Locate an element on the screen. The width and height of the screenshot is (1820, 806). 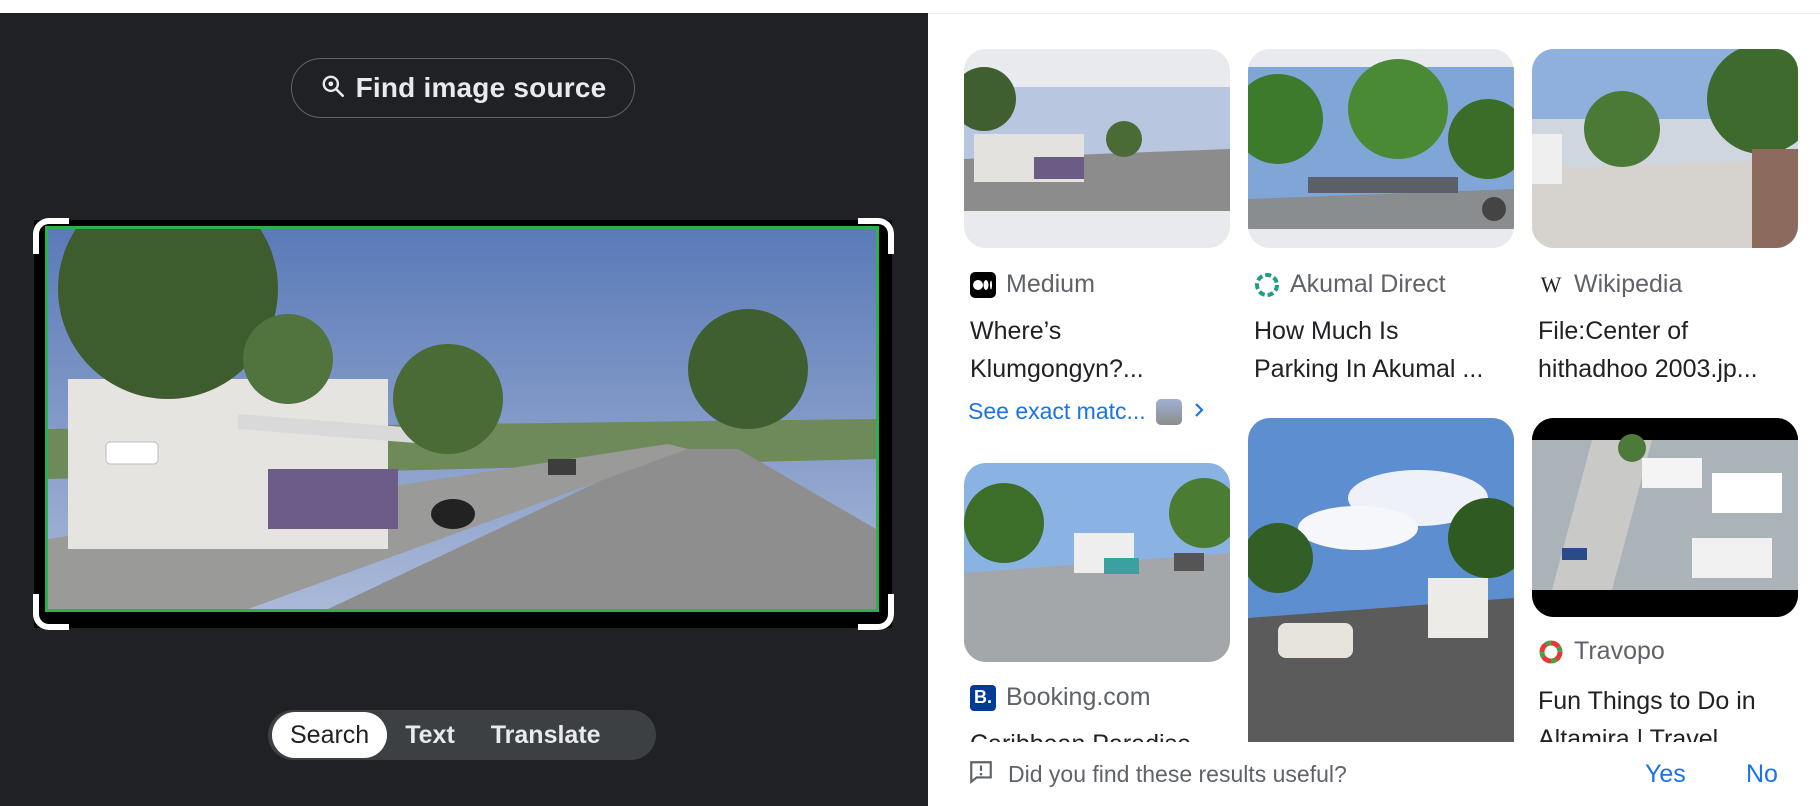
source-name: Akumal Direct is located at coordinates (1368, 284).